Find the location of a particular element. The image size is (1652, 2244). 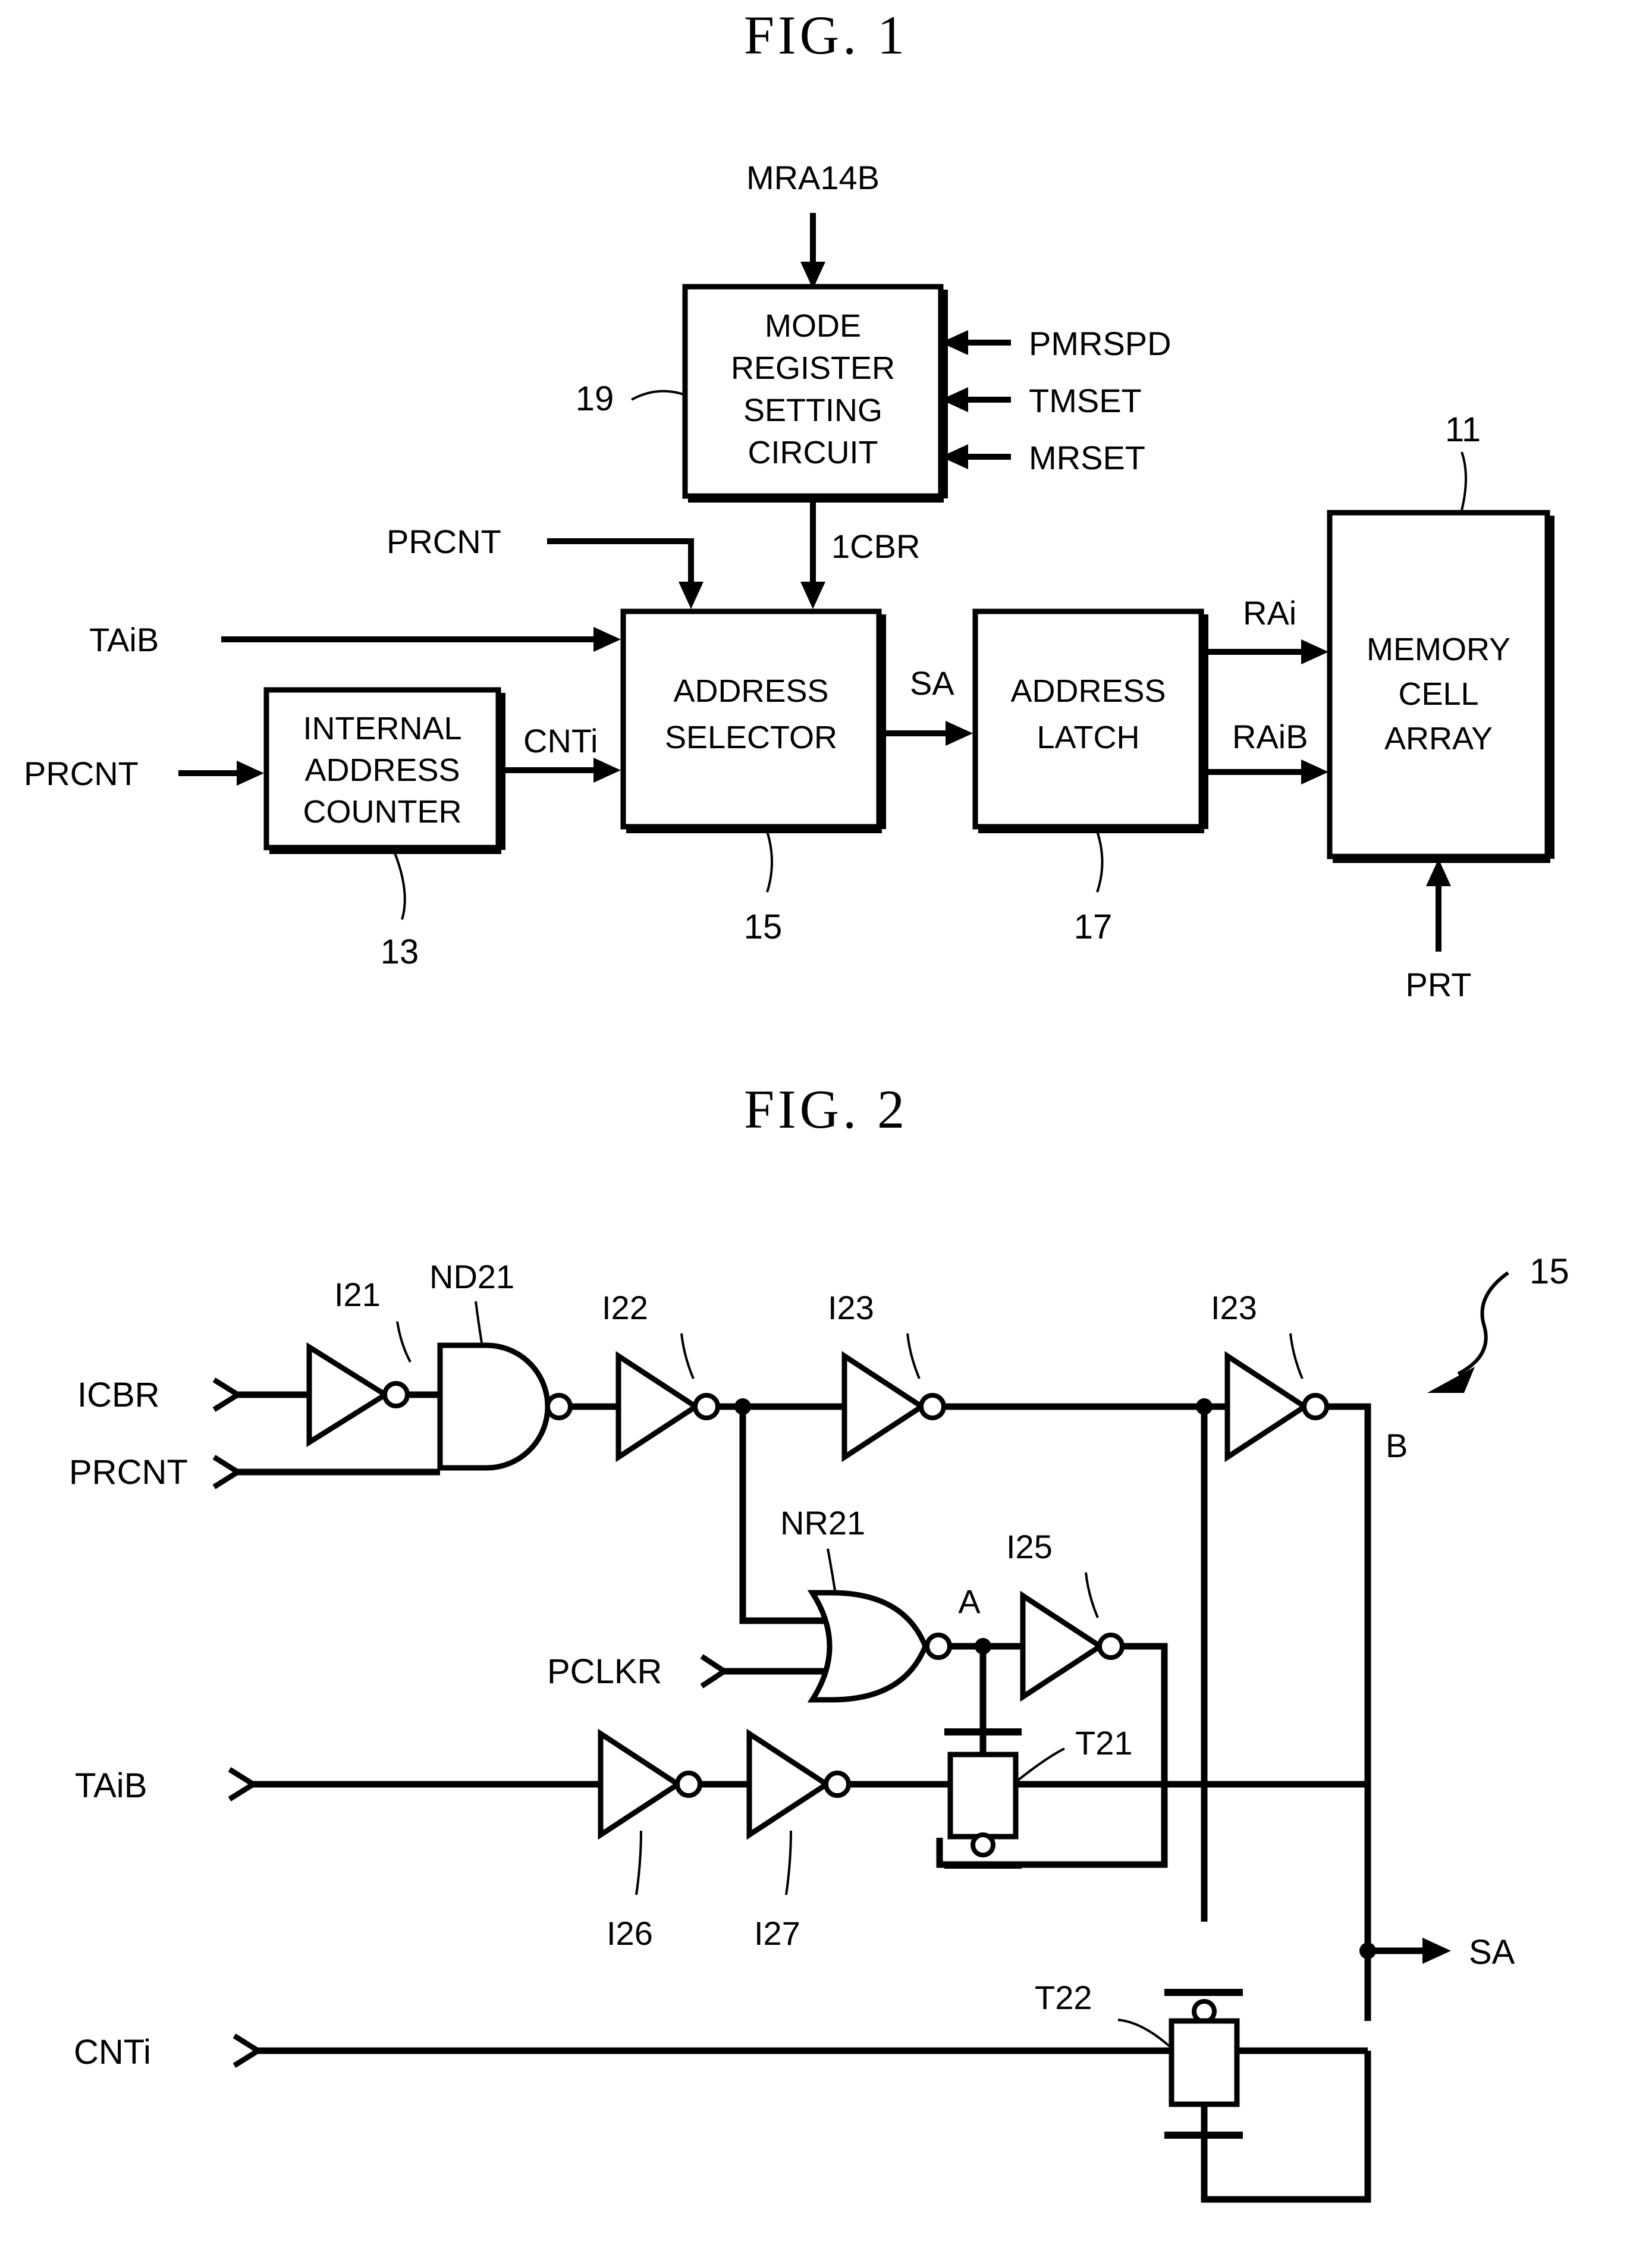

input-pin-cnti: CNTi is located at coordinates (623, 2052).